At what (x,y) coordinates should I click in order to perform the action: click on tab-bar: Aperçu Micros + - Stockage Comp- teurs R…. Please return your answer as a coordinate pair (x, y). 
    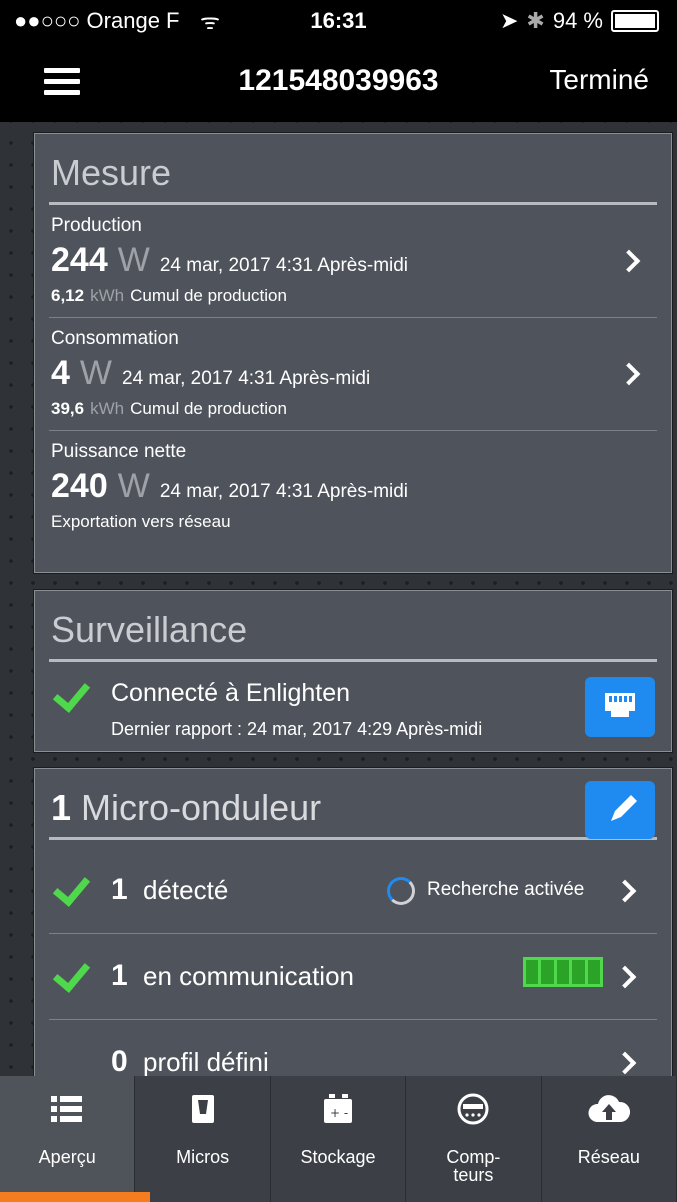
    Looking at the image, I should click on (338, 1139).